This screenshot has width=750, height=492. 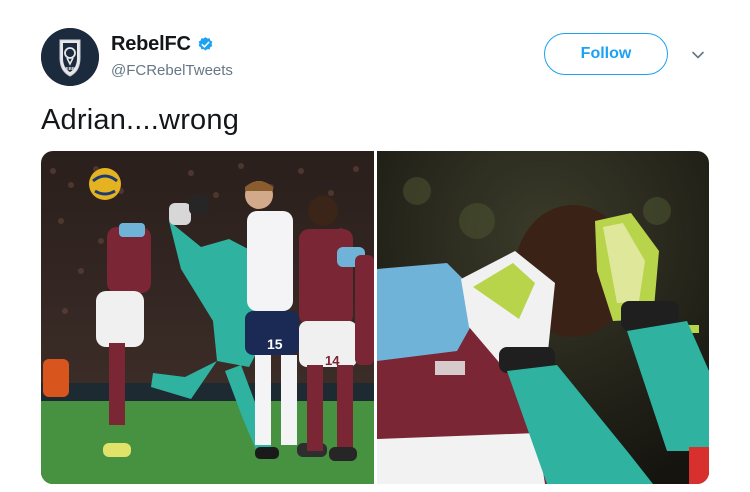 What do you see at coordinates (698, 55) in the screenshot?
I see `chevron-down-icon` at bounding box center [698, 55].